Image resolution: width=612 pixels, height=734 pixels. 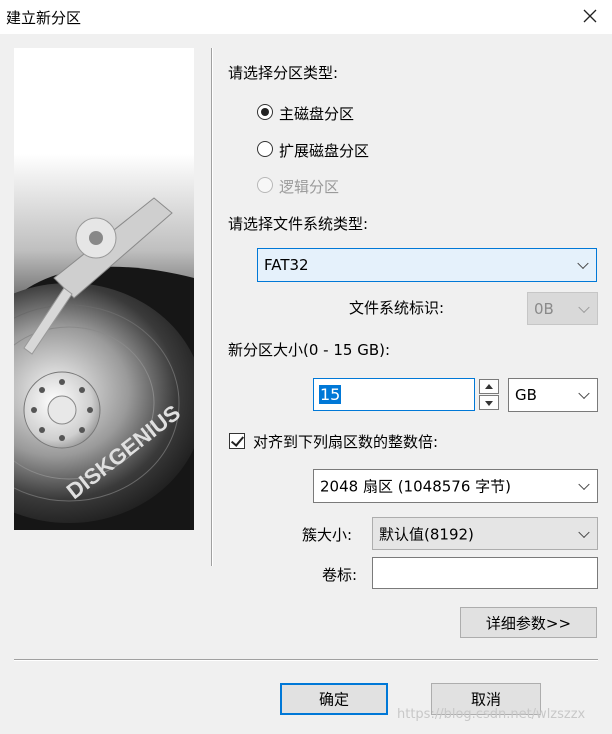 I want to click on arrow-down-icon, so click(x=489, y=403).